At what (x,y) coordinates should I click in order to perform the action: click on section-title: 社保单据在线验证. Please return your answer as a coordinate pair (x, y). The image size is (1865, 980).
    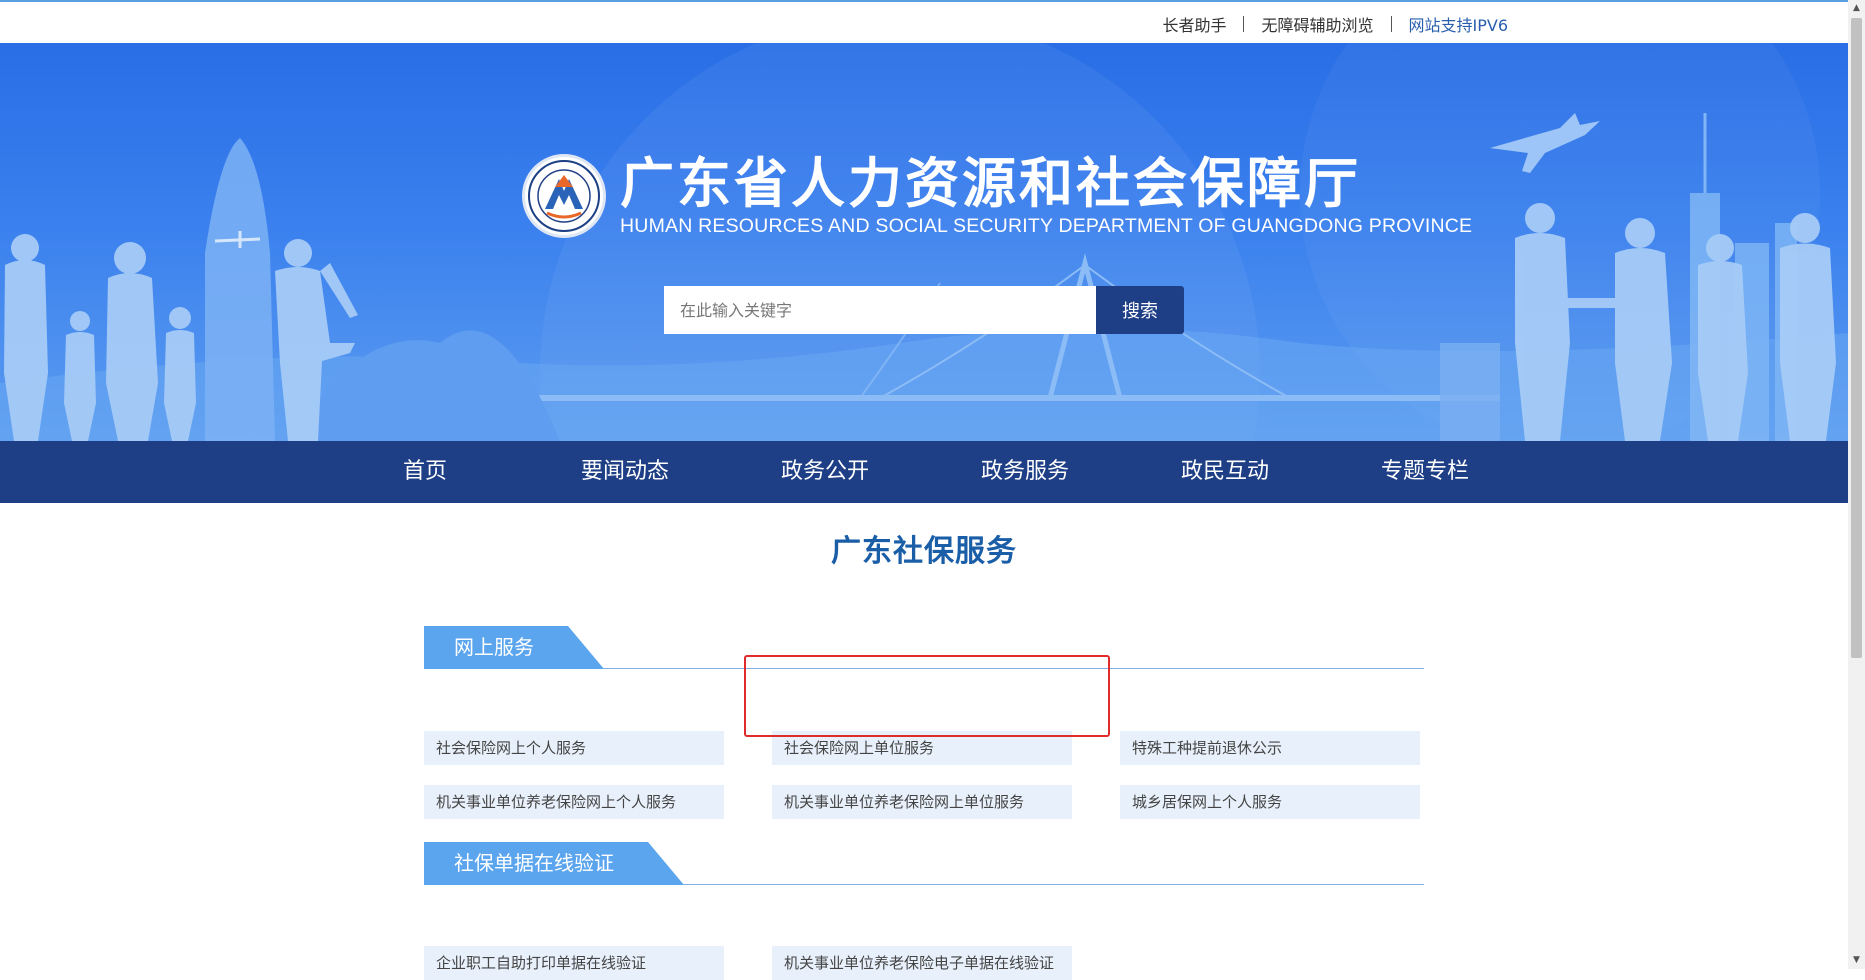
    Looking at the image, I should click on (554, 863).